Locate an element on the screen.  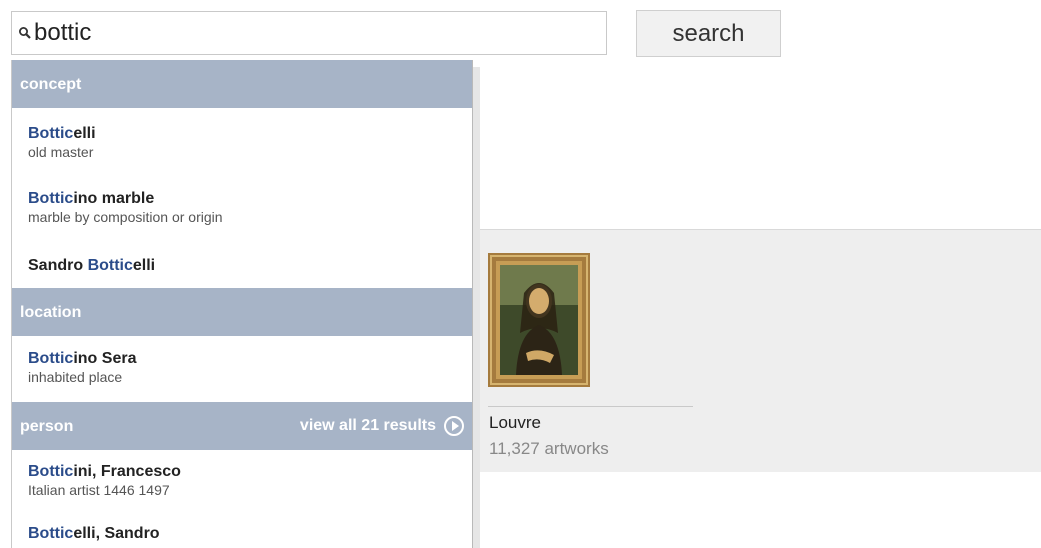
suggestion-subtitle: old master is located at coordinates (61, 152).